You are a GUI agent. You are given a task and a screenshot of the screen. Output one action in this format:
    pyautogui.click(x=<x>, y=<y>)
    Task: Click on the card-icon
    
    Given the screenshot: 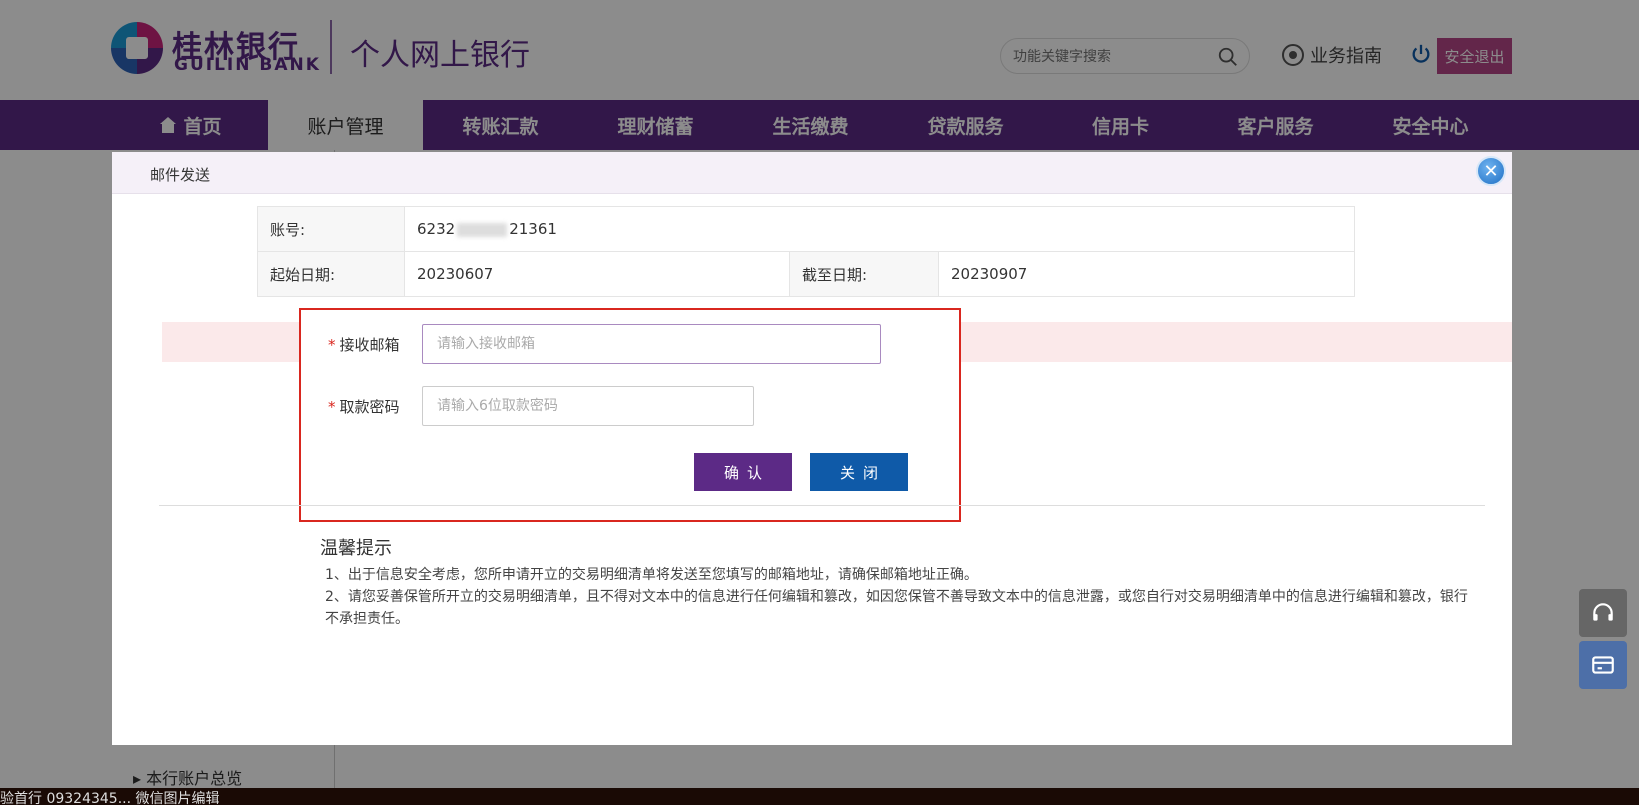 What is the action you would take?
    pyautogui.click(x=1603, y=665)
    